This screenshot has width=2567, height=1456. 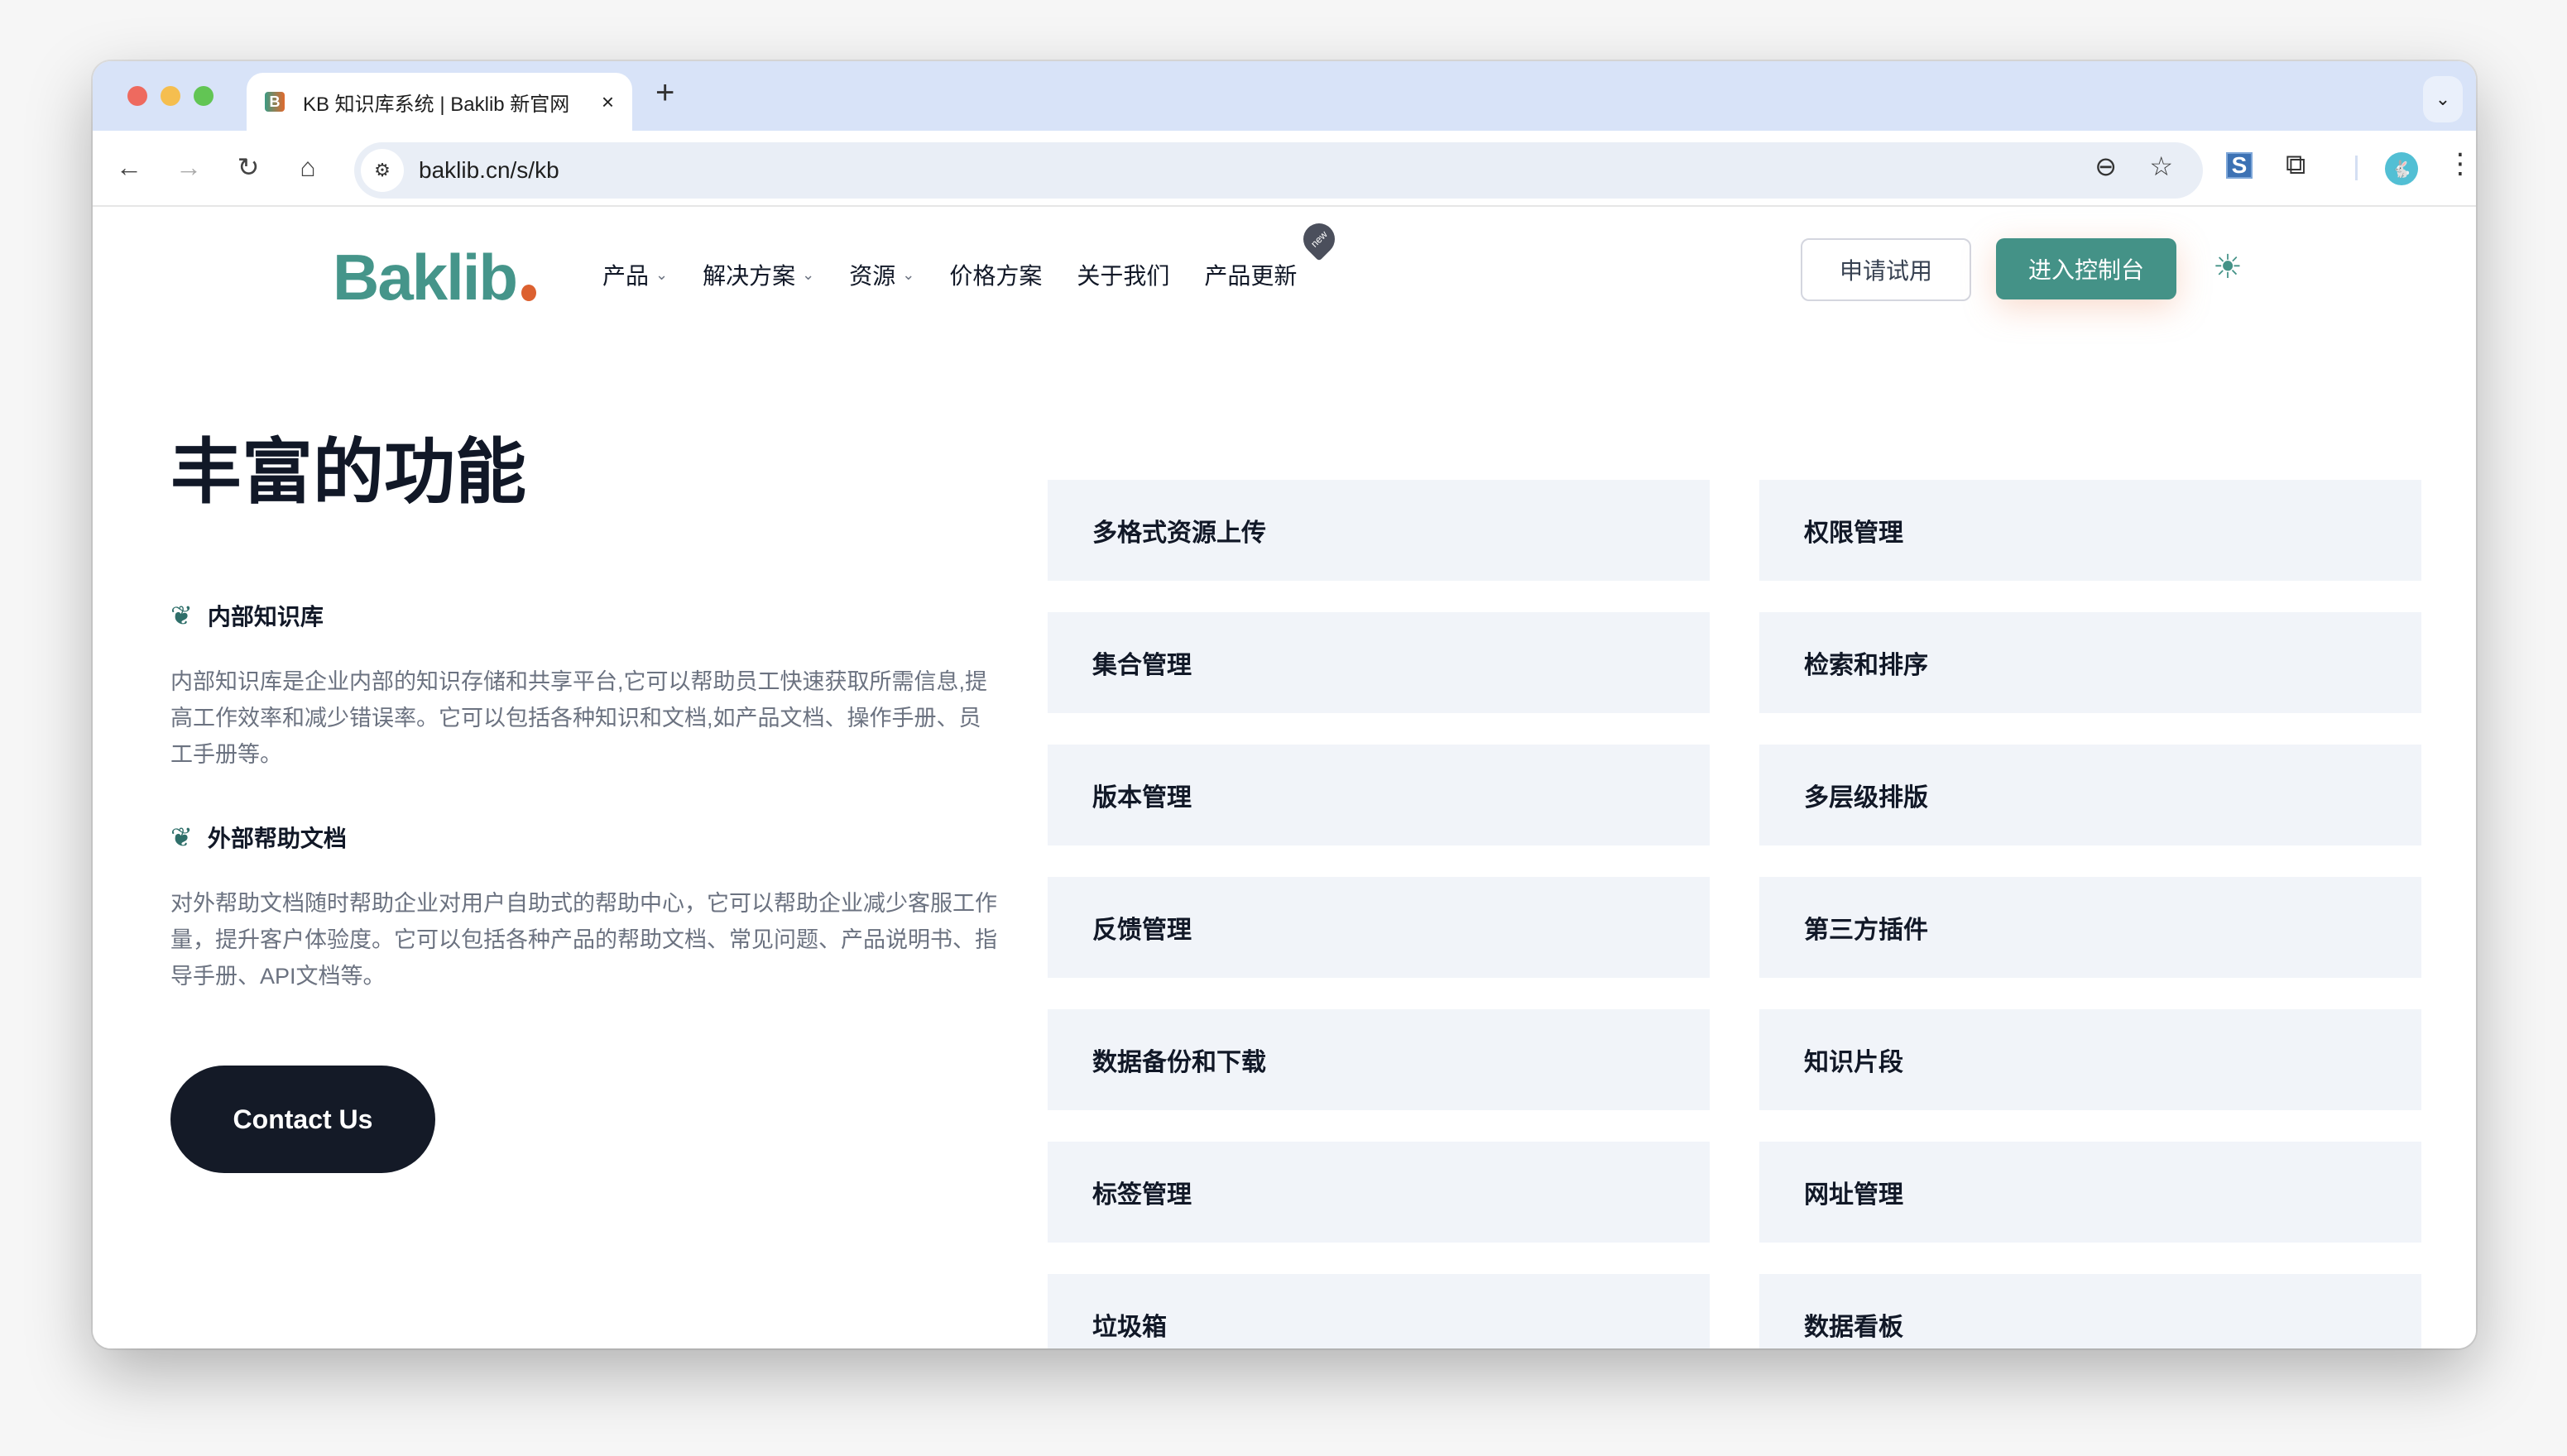 I want to click on nav-item-about: 关于我们, so click(x=1123, y=274).